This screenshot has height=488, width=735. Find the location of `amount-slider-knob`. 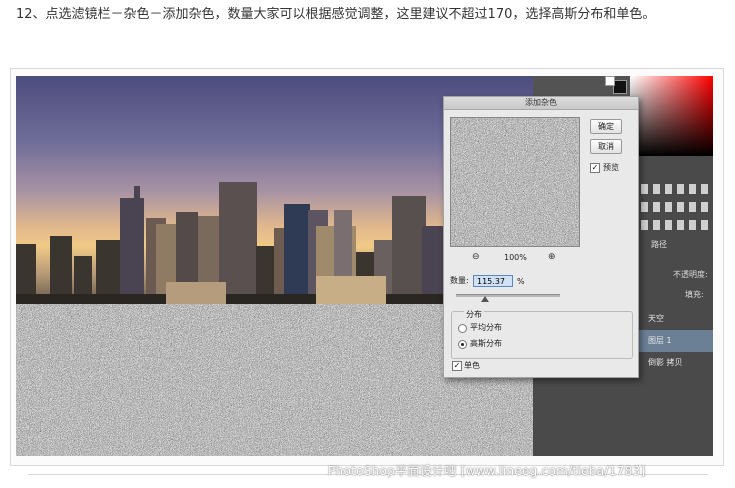

amount-slider-knob is located at coordinates (485, 299).